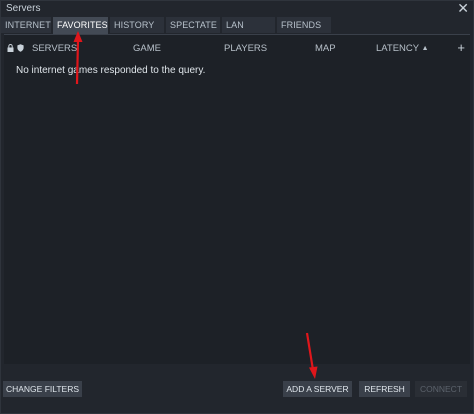 Image resolution: width=474 pixels, height=414 pixels. I want to click on column-header: SERVERS GAME PLAYERS MAP LATENCY ▲ +, so click(237, 47).